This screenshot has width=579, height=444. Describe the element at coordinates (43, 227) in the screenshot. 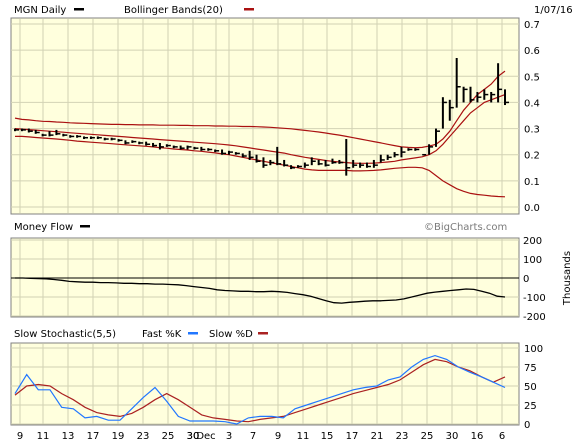

I see `money-flow-label: Money Flow` at that location.